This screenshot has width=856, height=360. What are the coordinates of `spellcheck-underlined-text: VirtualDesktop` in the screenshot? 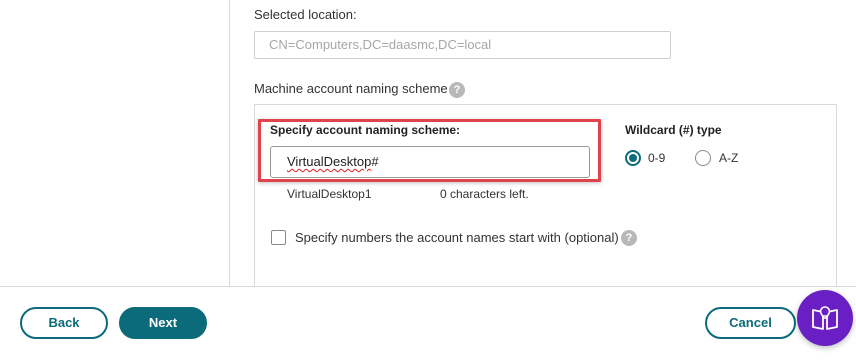 It's located at (329, 161).